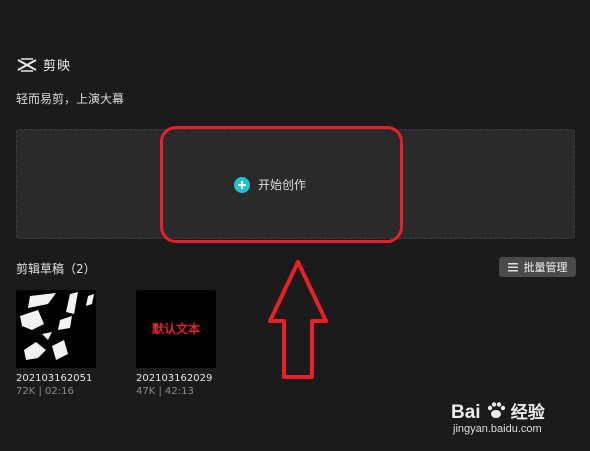  I want to click on thumbnail-text: 默认文本, so click(175, 329).